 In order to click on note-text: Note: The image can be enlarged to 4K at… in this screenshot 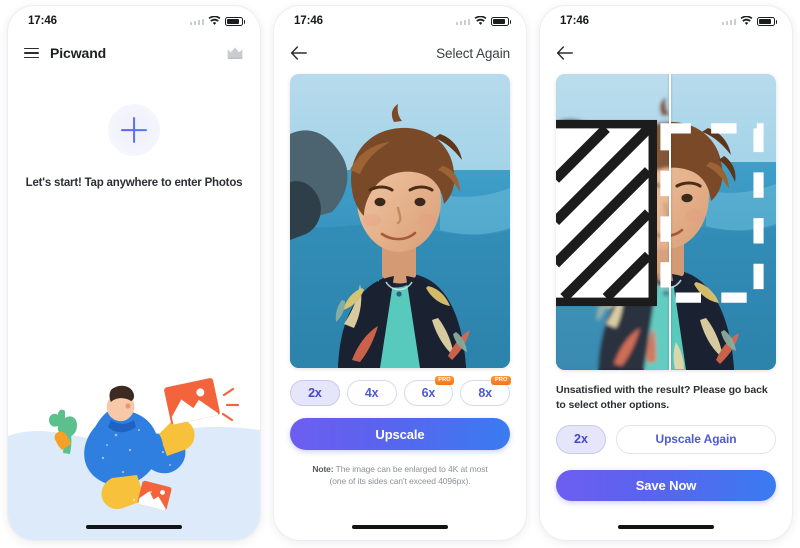, I will do `click(399, 475)`.